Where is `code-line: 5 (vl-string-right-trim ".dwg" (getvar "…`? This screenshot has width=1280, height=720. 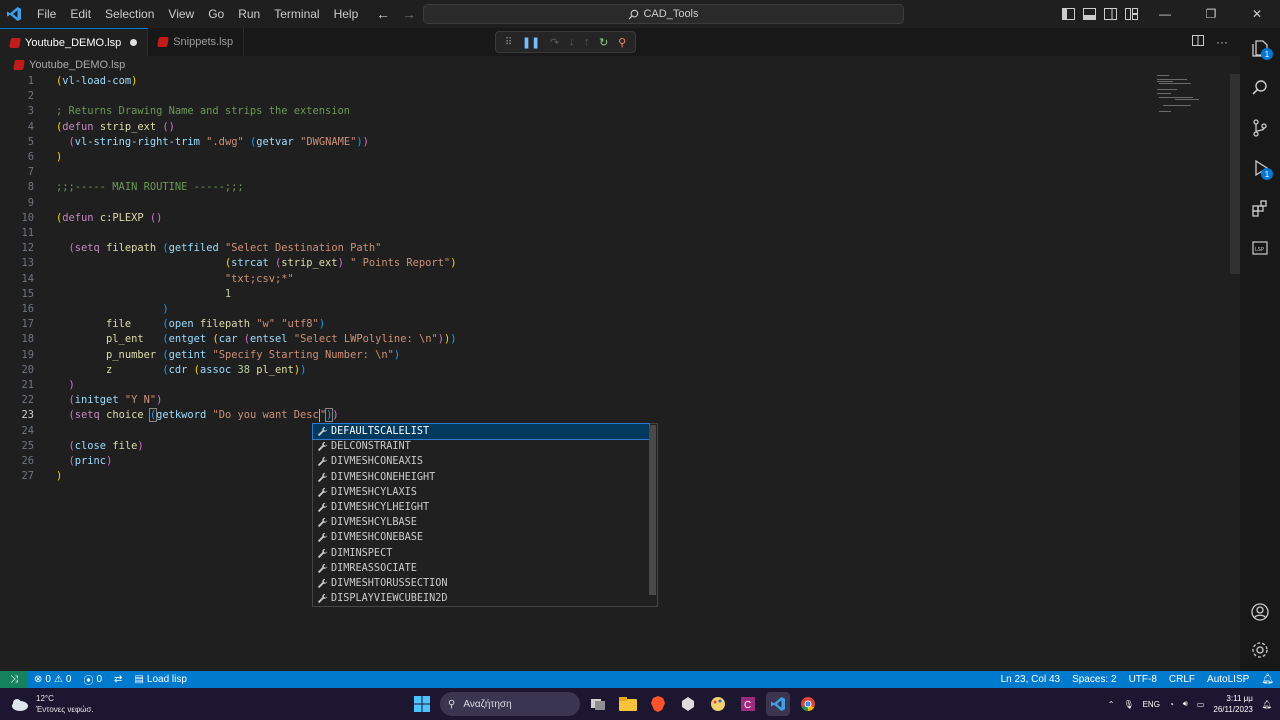 code-line: 5 (vl-string-right-trim ".dwg" (getvar "… is located at coordinates (575, 142).